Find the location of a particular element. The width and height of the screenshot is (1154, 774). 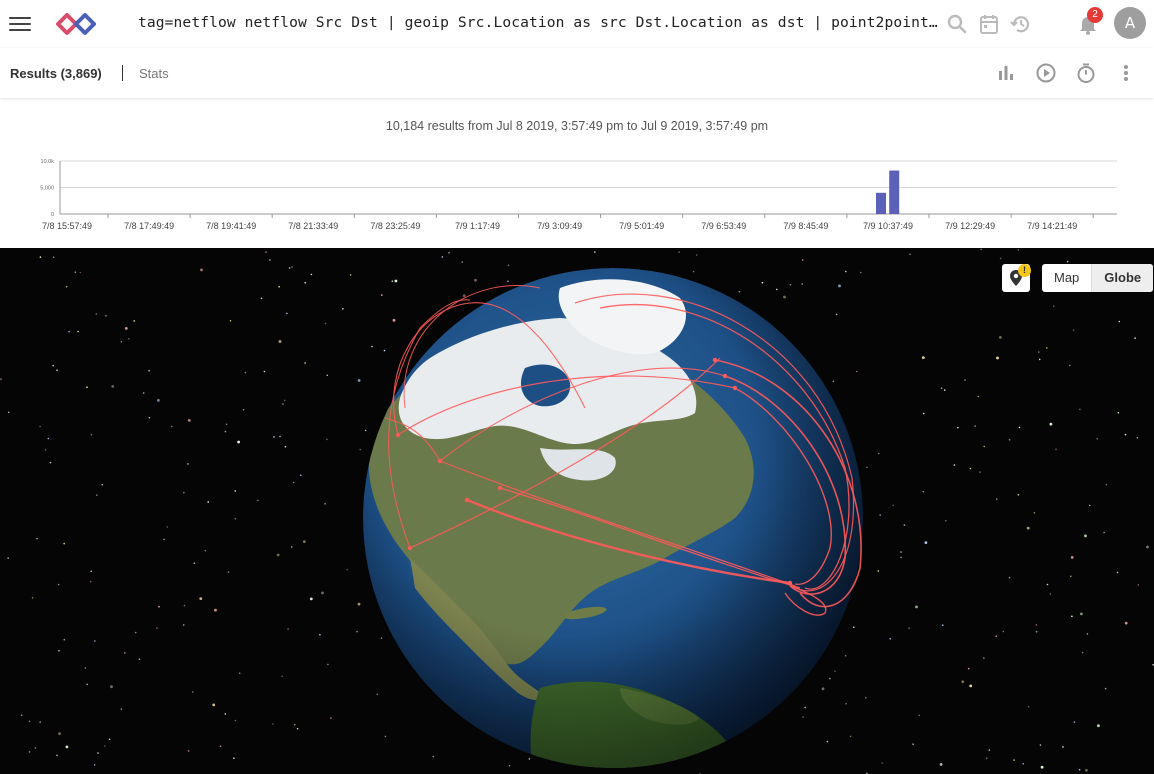

x-tick-label: 7/9 1:17:49 is located at coordinates (477, 226).